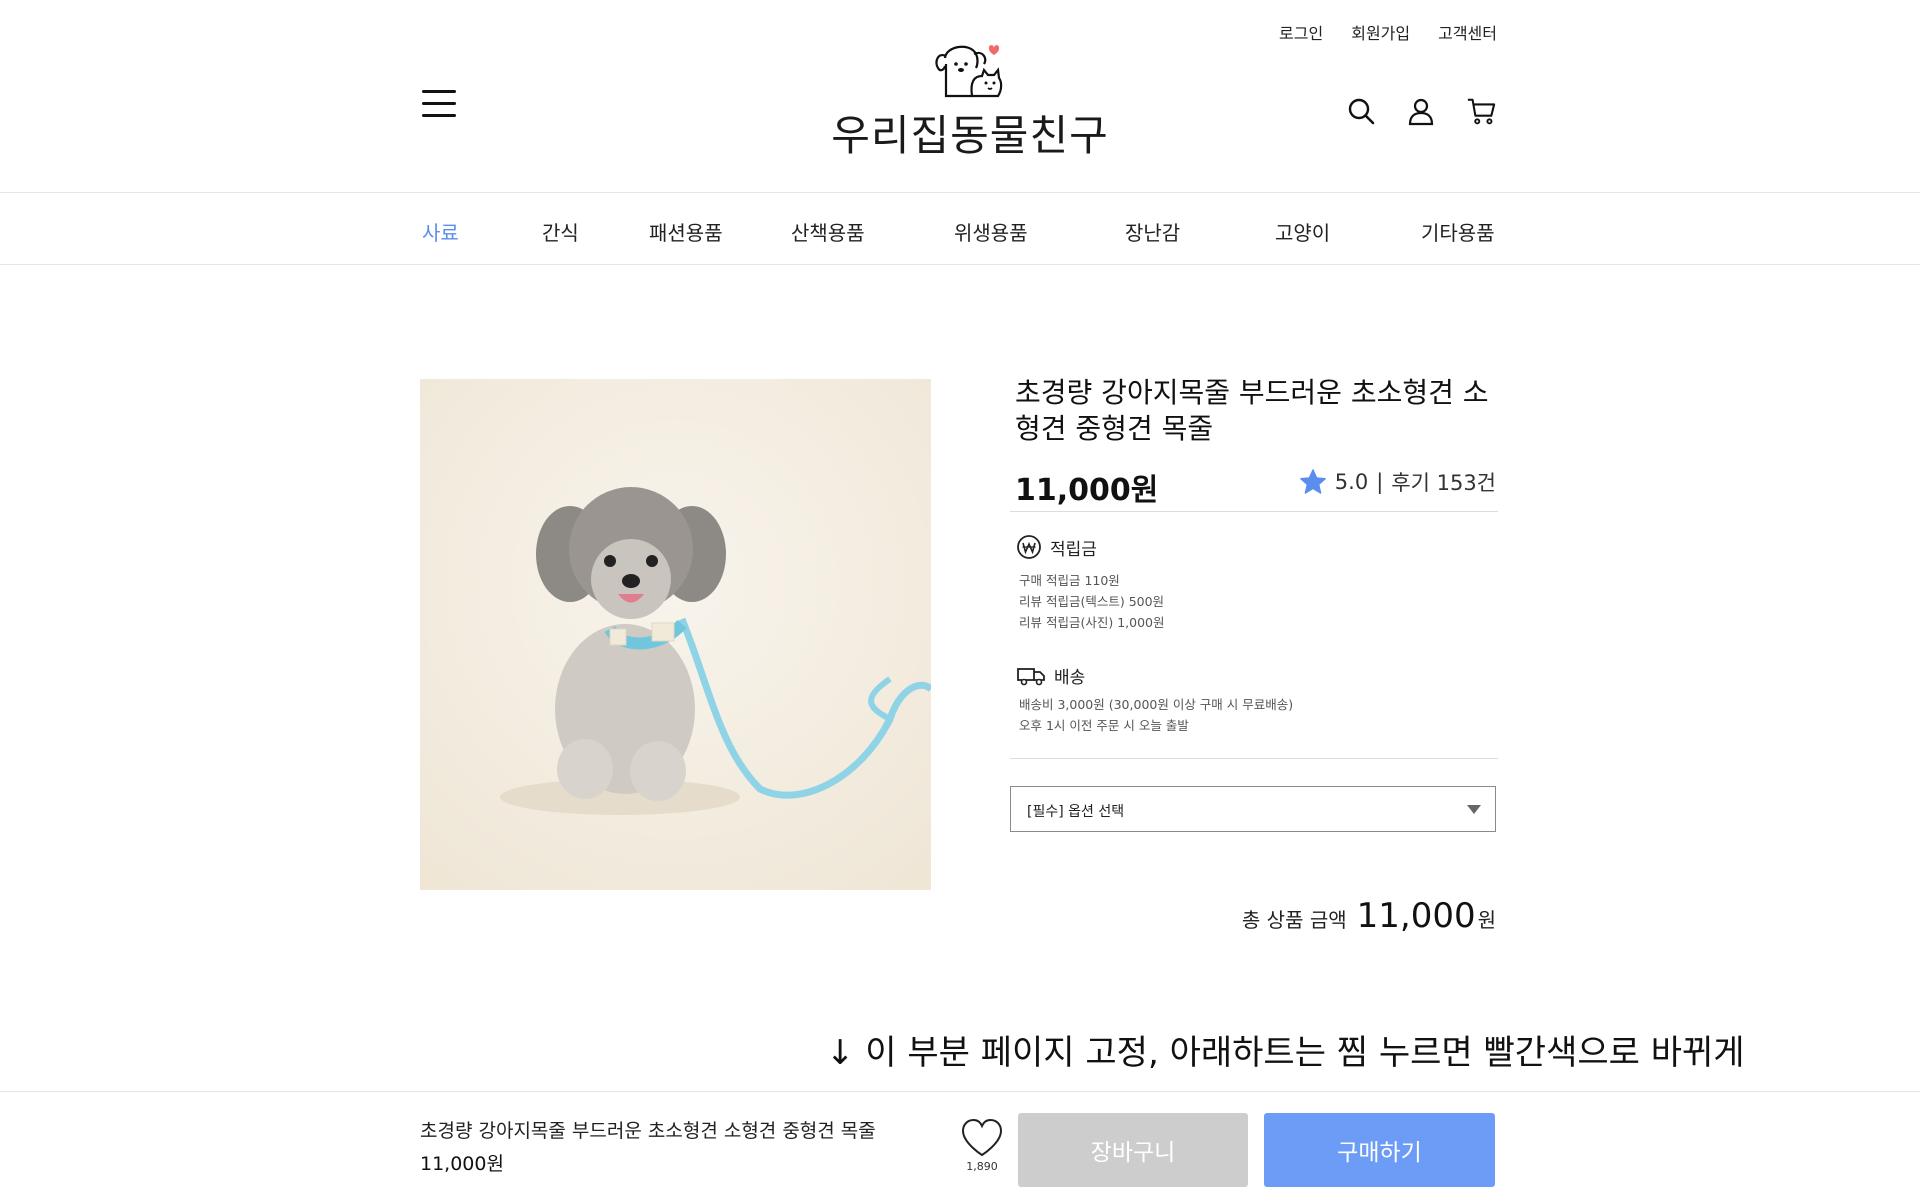  Describe the element at coordinates (560, 231) in the screenshot. I see `nav-item-snack: 간식` at that location.